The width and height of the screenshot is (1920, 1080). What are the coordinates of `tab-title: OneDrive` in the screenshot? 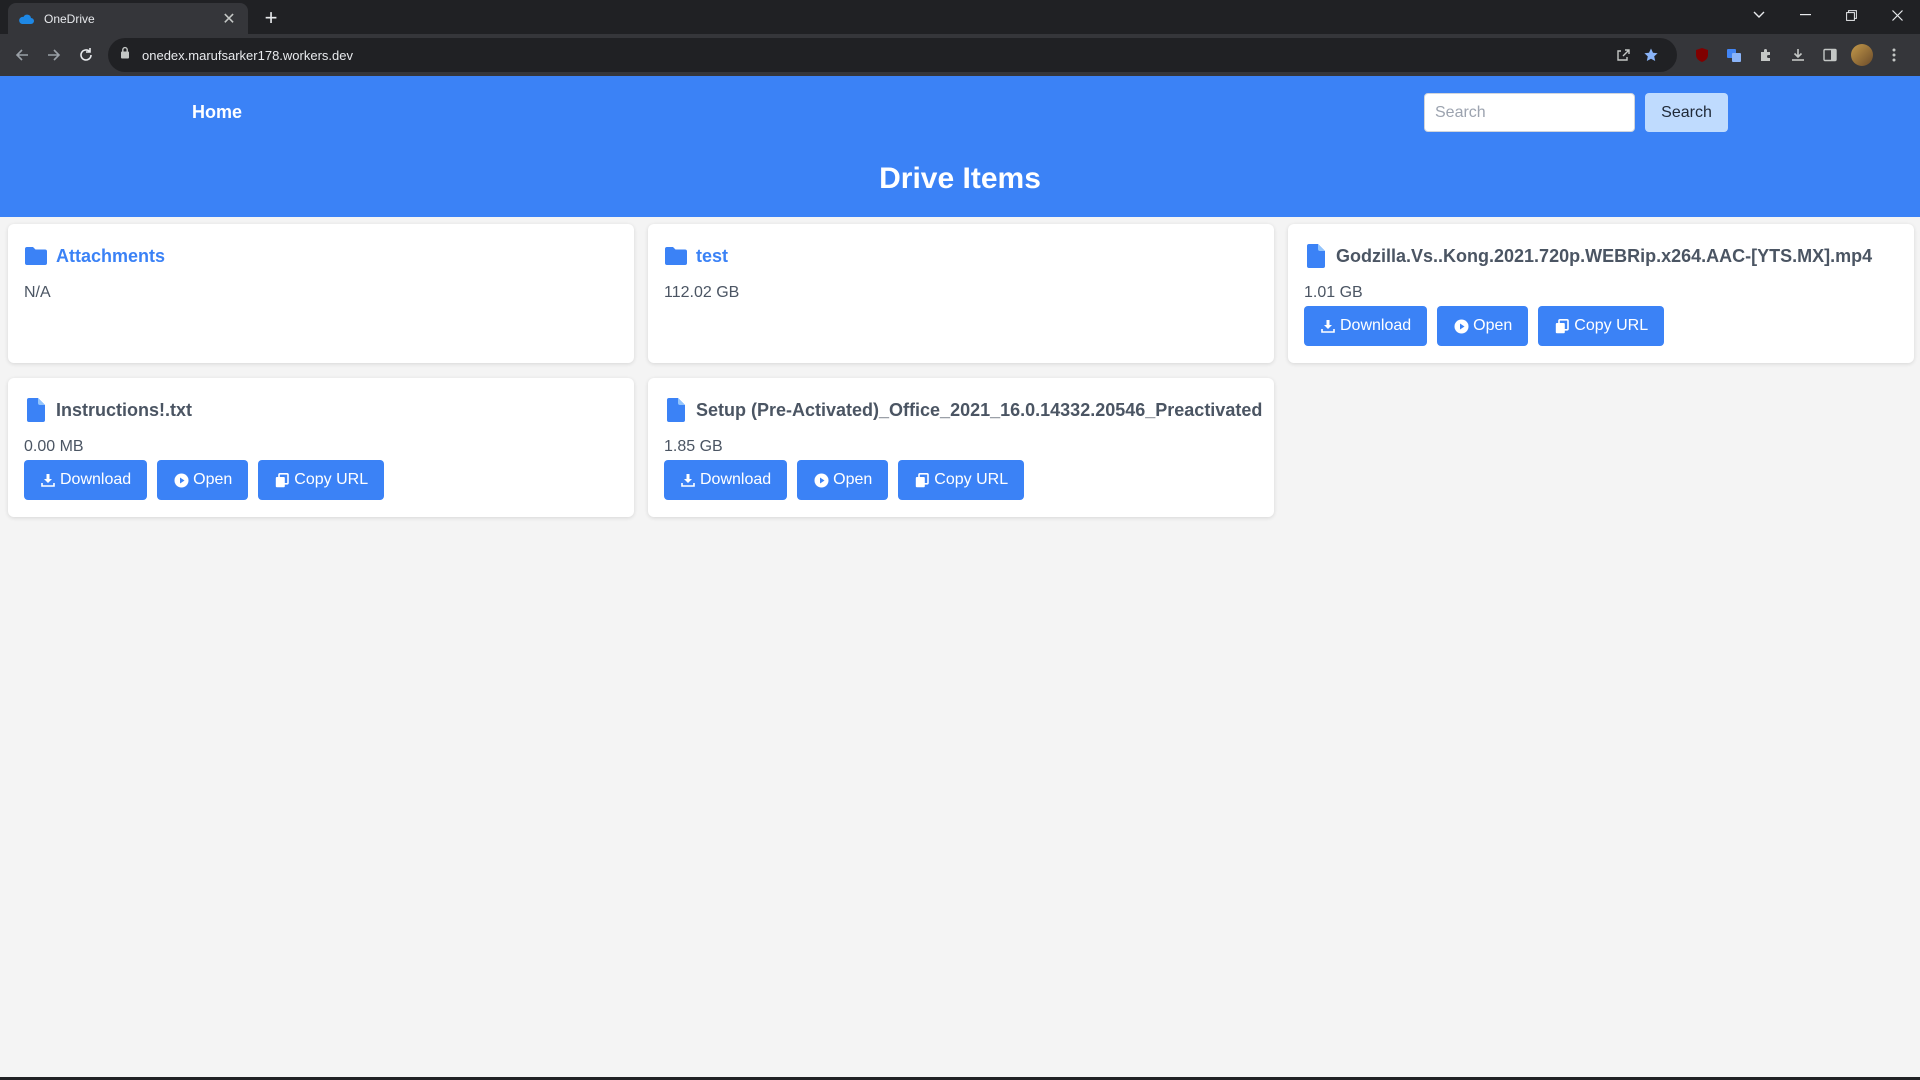 It's located at (69, 18).